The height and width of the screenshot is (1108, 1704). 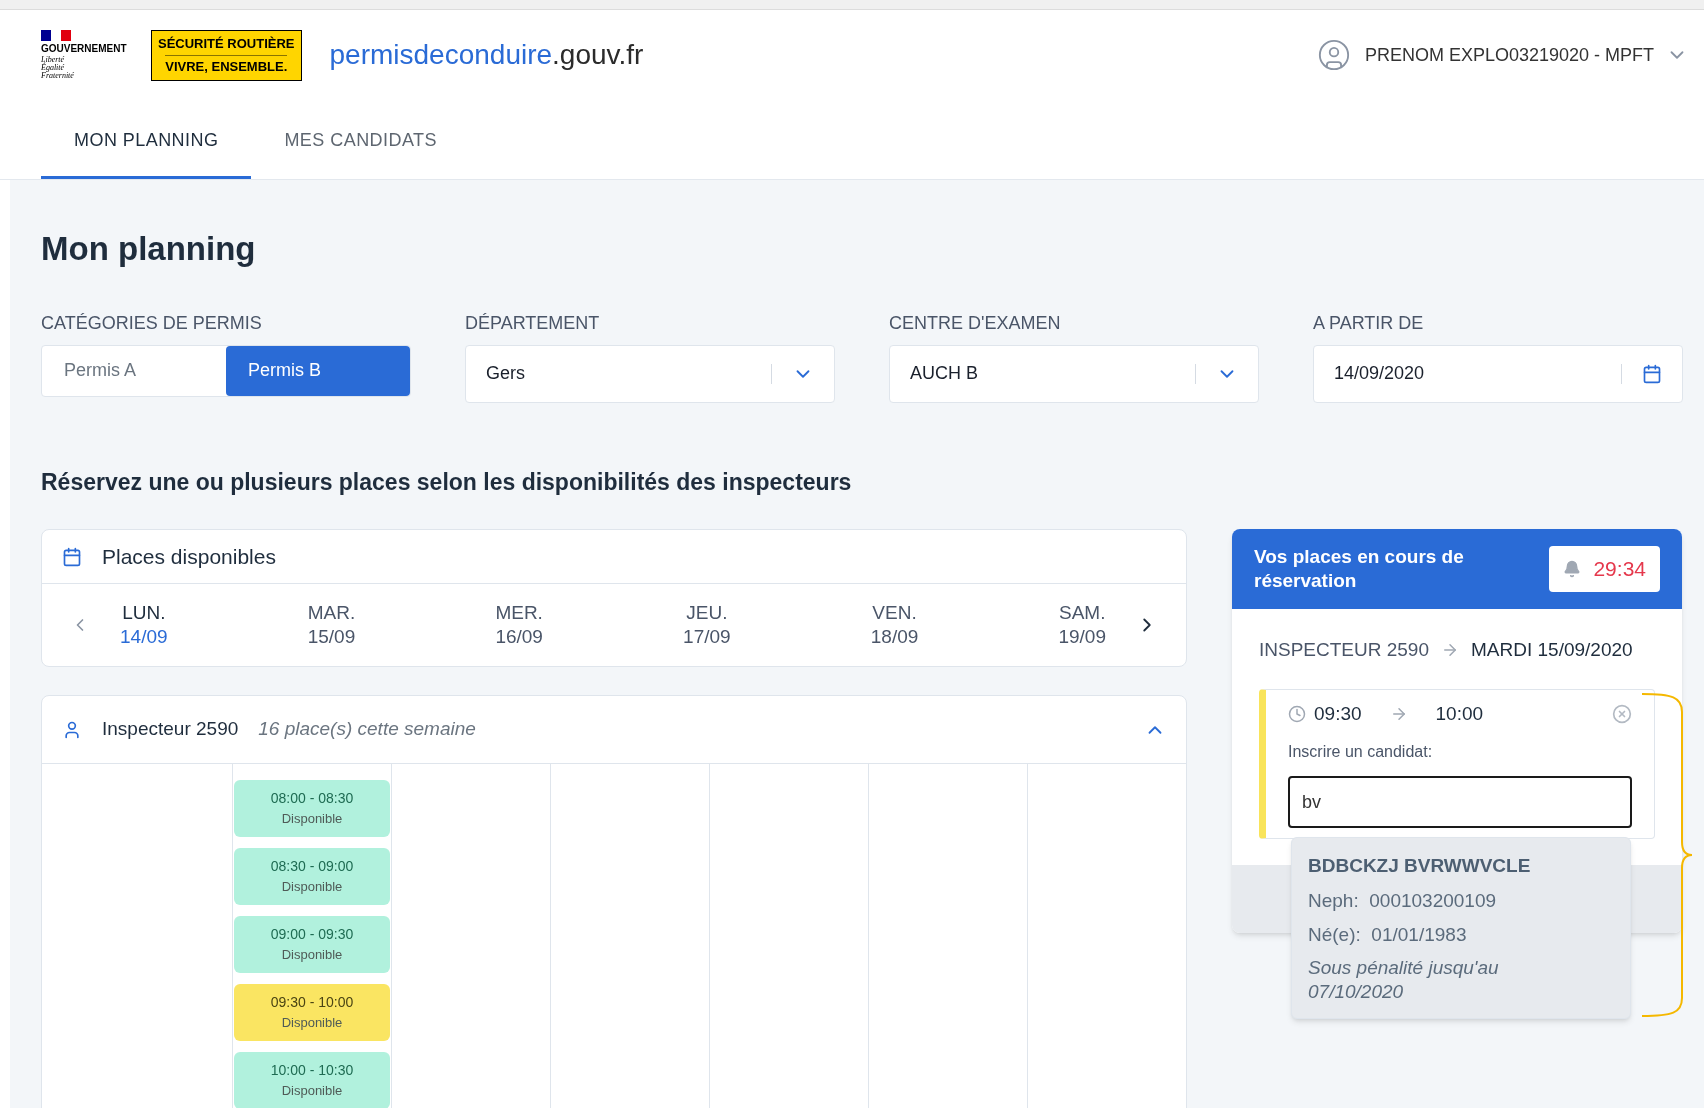 What do you see at coordinates (1460, 802) in the screenshot?
I see `candidate-input: bv` at bounding box center [1460, 802].